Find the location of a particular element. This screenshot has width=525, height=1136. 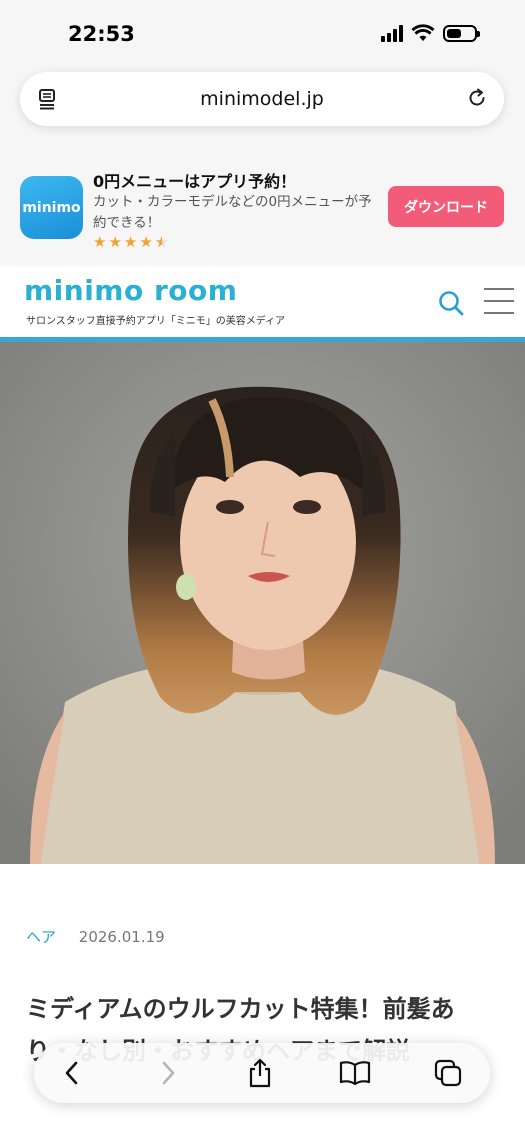

app-icon: minimo is located at coordinates (51, 207).